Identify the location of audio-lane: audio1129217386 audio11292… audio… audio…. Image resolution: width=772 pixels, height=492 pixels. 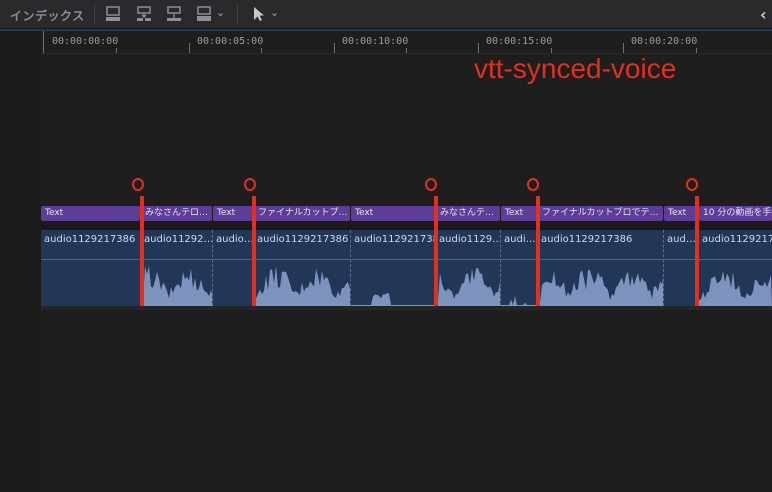
(406, 268).